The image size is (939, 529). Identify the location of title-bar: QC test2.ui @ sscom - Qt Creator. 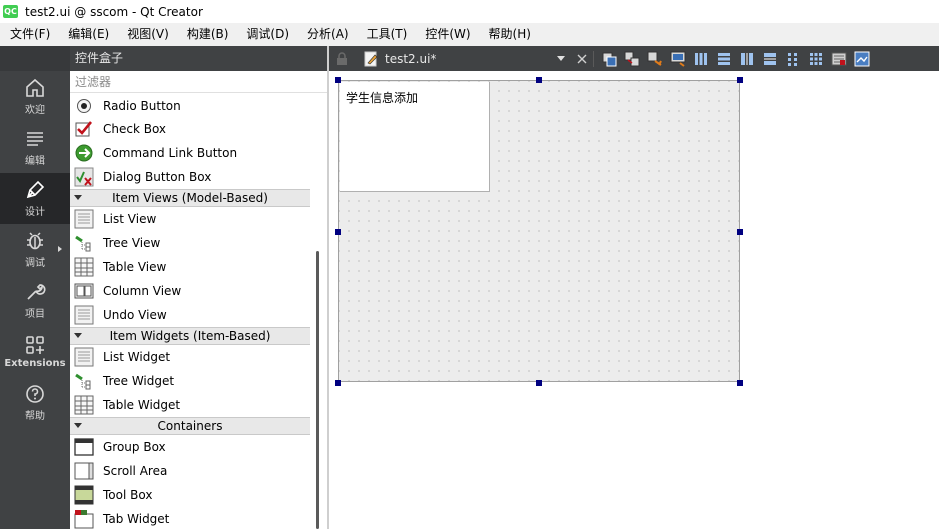
(469, 11).